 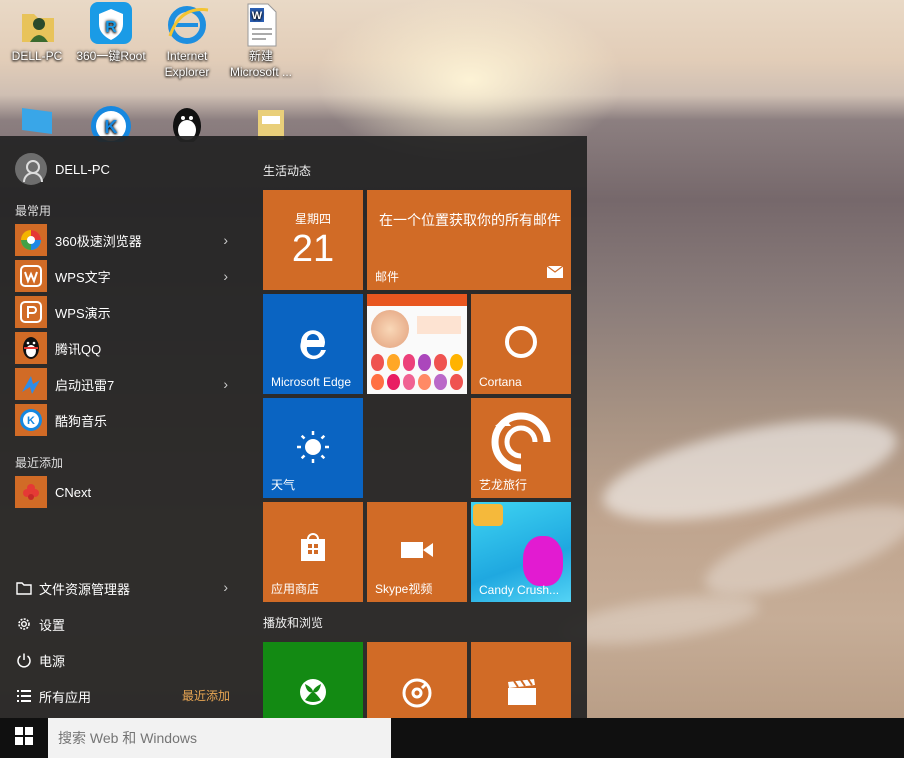 I want to click on tile-skype-video: Skype视频, so click(x=417, y=552).